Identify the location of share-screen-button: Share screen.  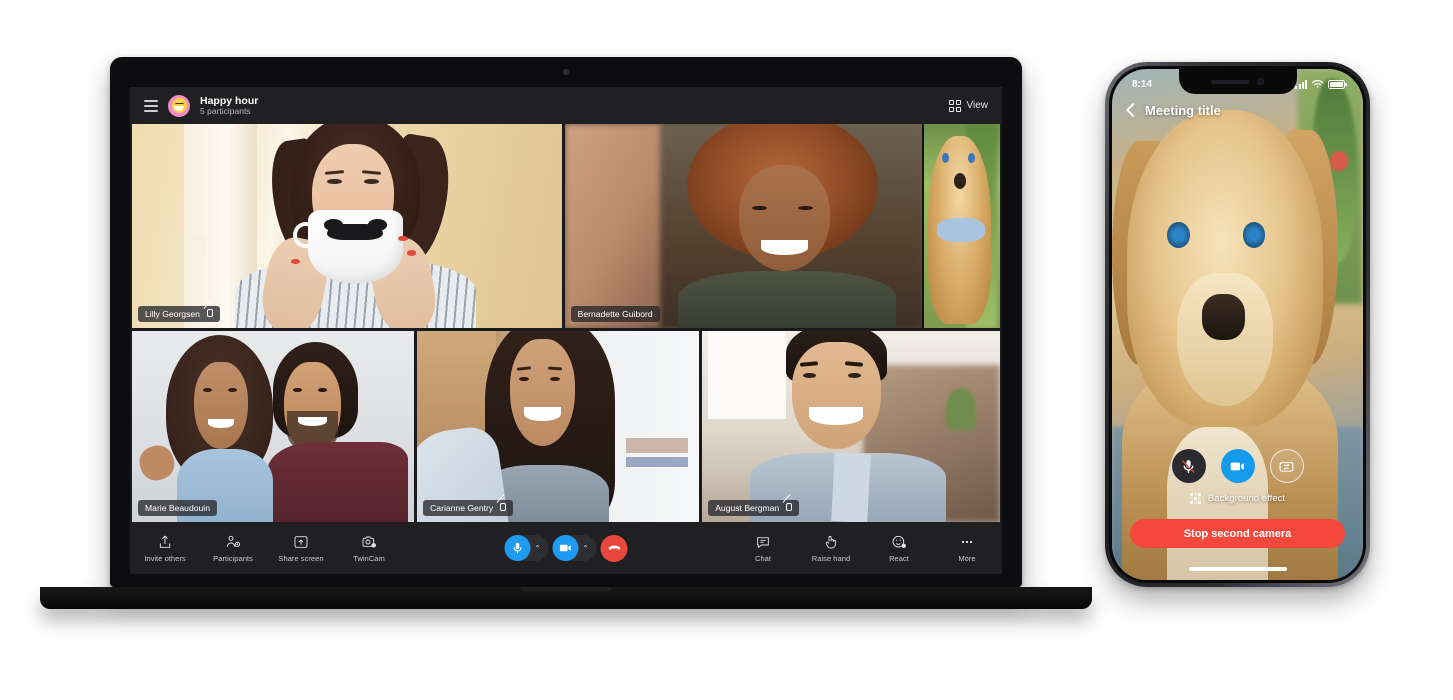
(301, 548).